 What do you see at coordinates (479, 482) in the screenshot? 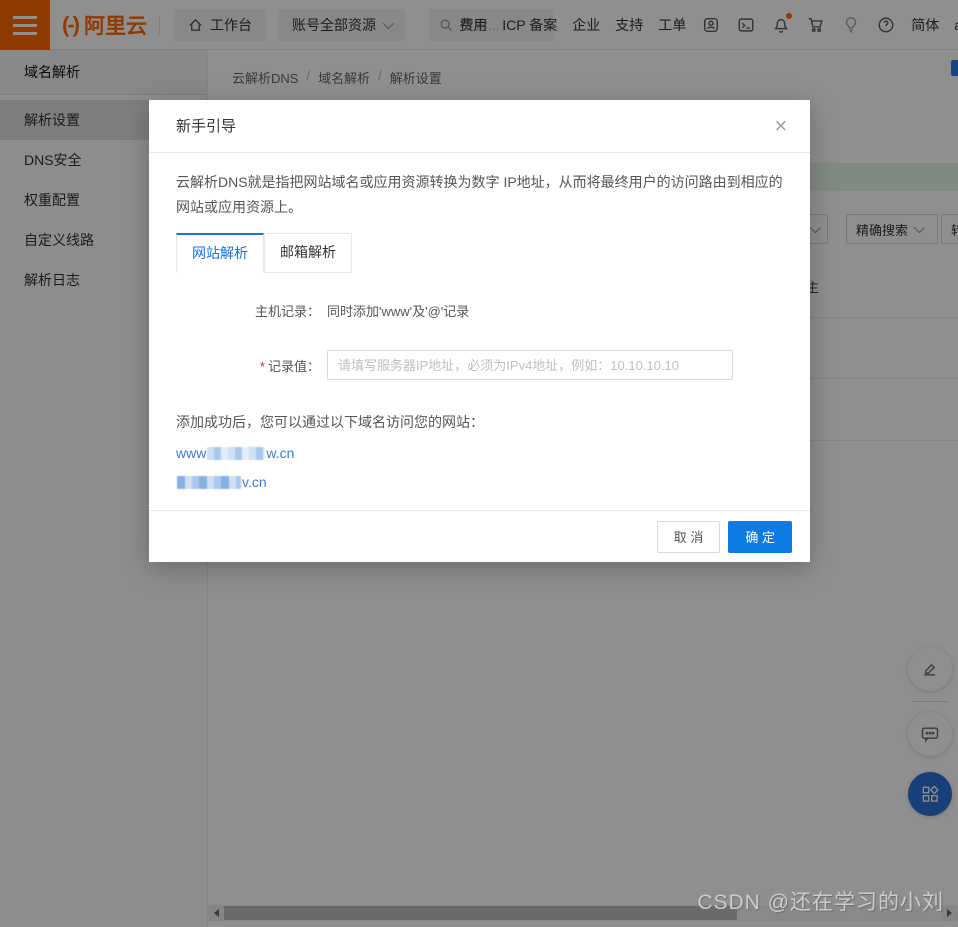
I see `domain-link-root: v.cn` at bounding box center [479, 482].